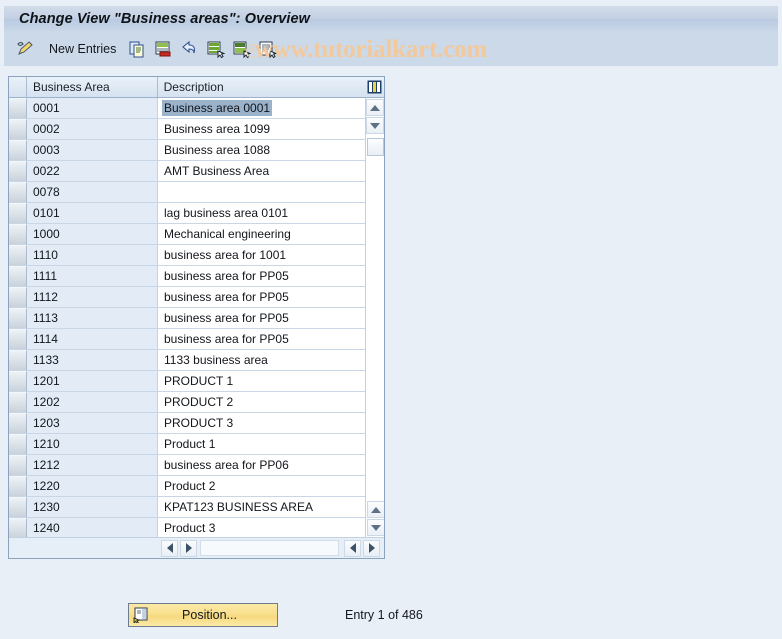 This screenshot has height=639, width=782. I want to click on cell-business-area: 1113, so click(92, 318).